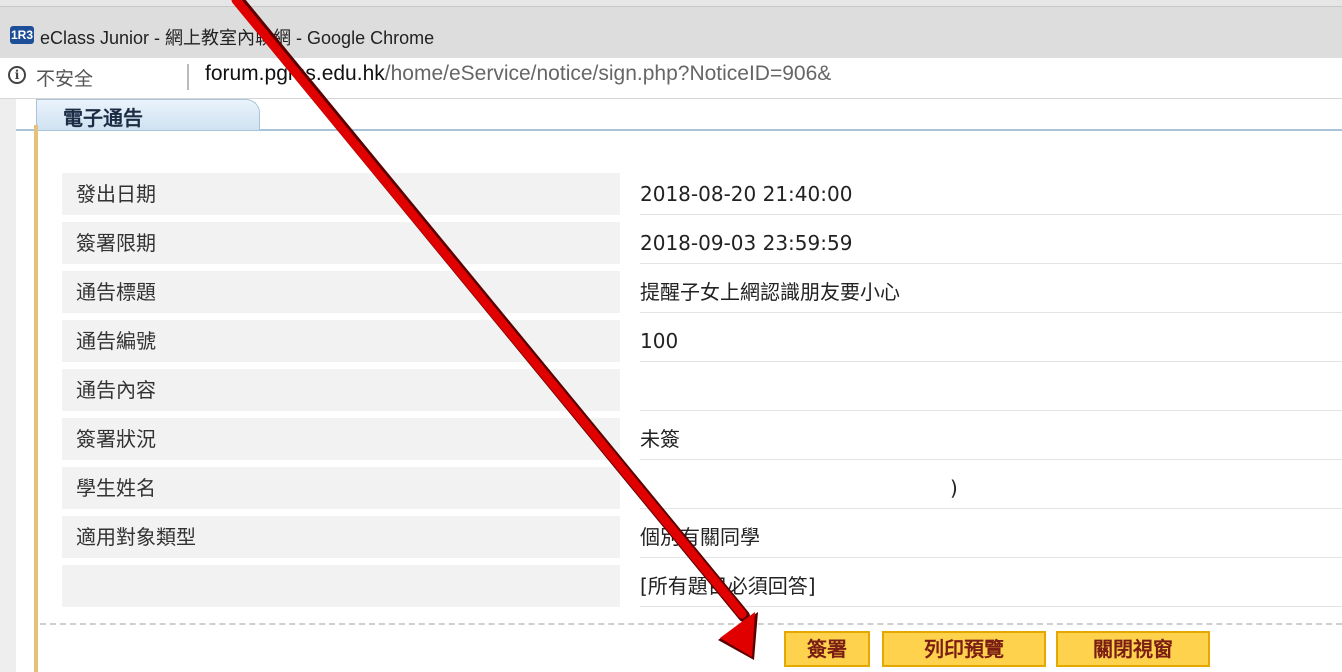  I want to click on row-value-sign-status: 未簽, so click(991, 439).